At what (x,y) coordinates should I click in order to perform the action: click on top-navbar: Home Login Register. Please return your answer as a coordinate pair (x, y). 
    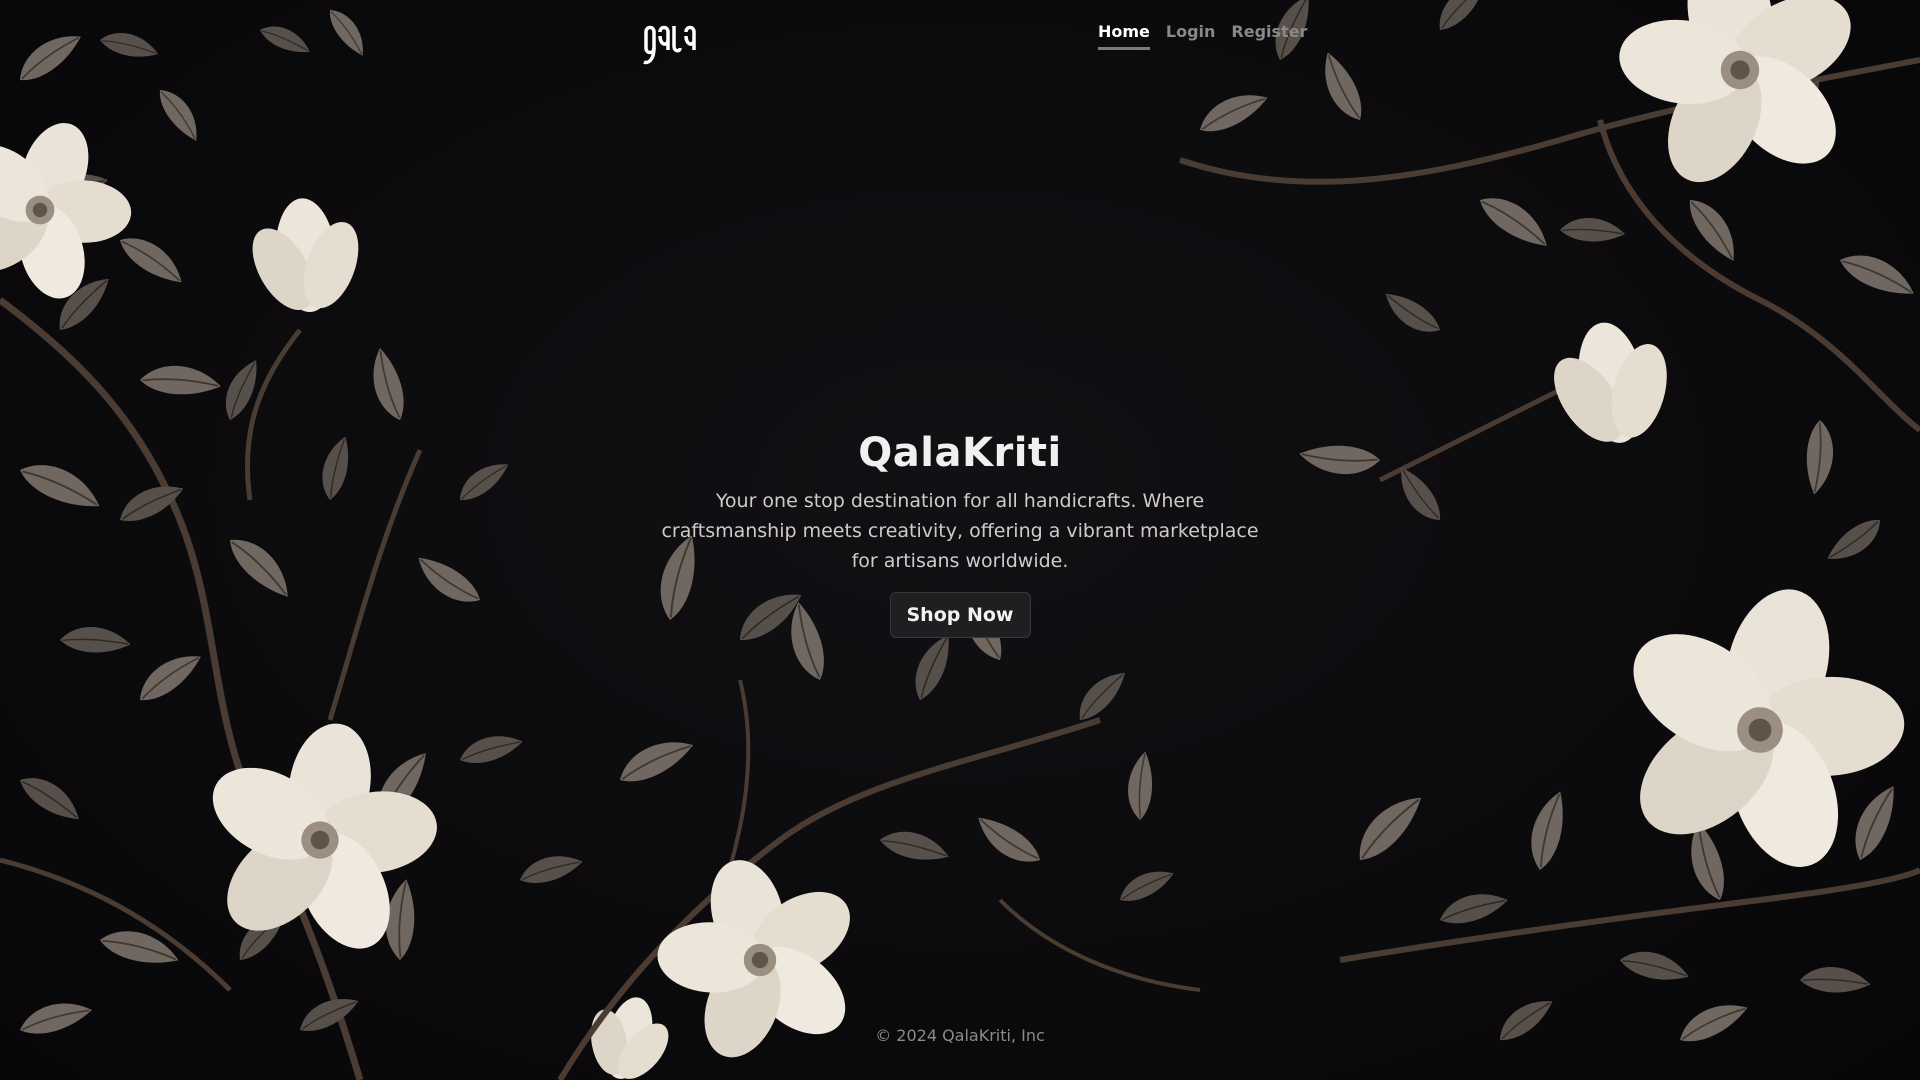
    Looking at the image, I should click on (960, 45).